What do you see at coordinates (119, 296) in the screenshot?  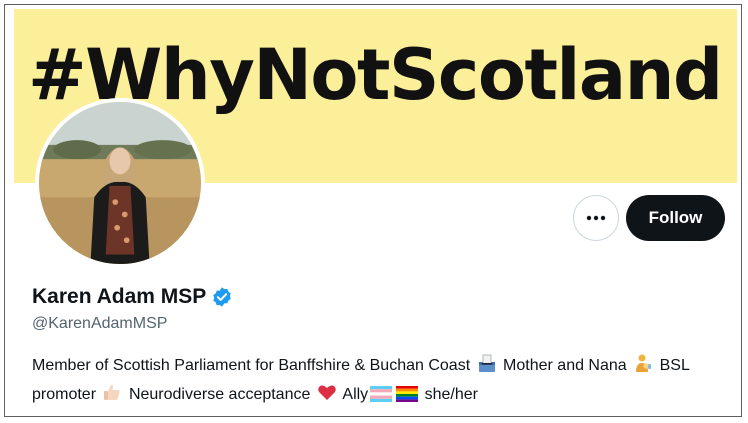 I see `display-name: Karen Adam MSP` at bounding box center [119, 296].